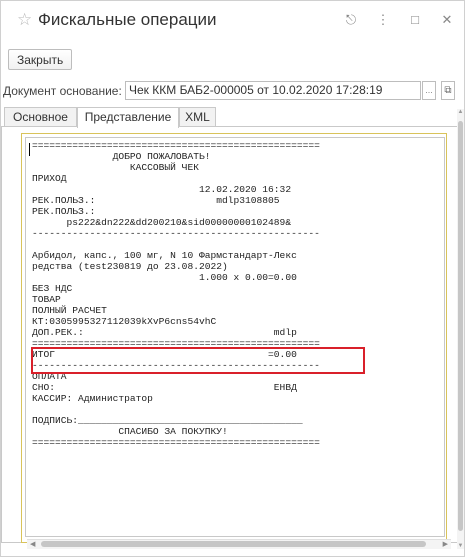  What do you see at coordinates (351, 20) in the screenshot?
I see `link-icon: ⎋` at bounding box center [351, 20].